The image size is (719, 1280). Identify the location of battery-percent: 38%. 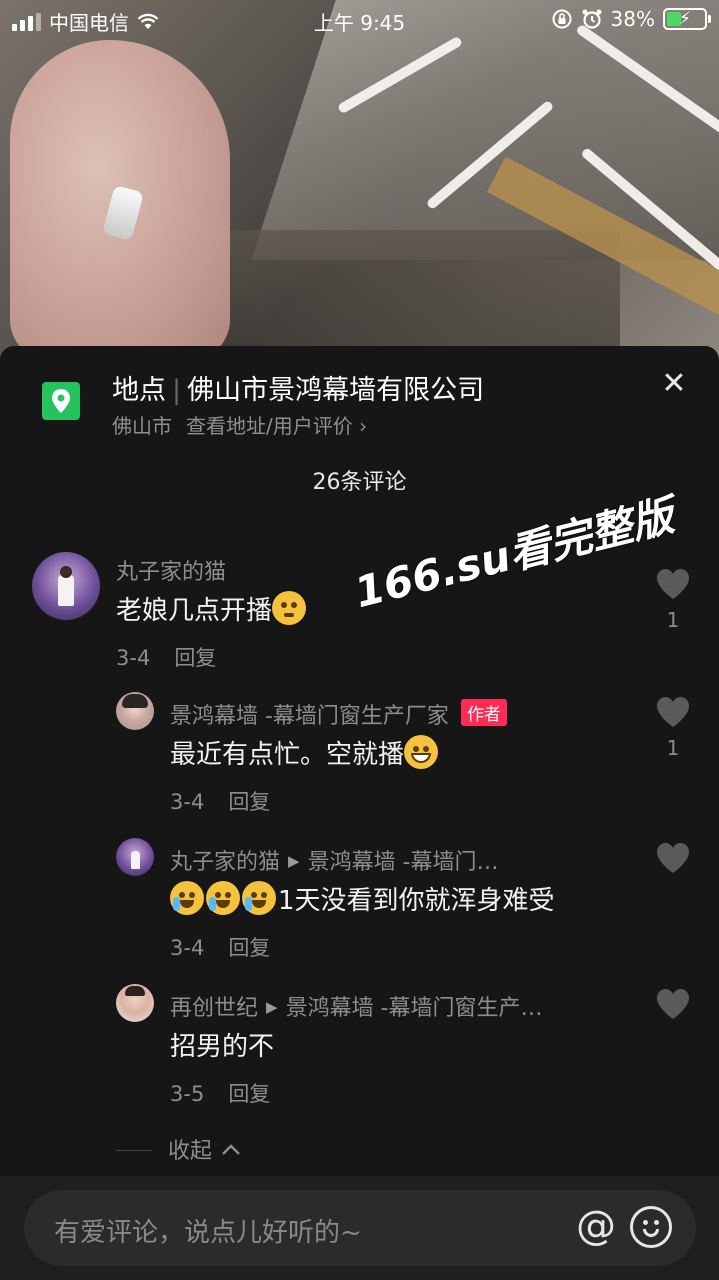
(632, 19).